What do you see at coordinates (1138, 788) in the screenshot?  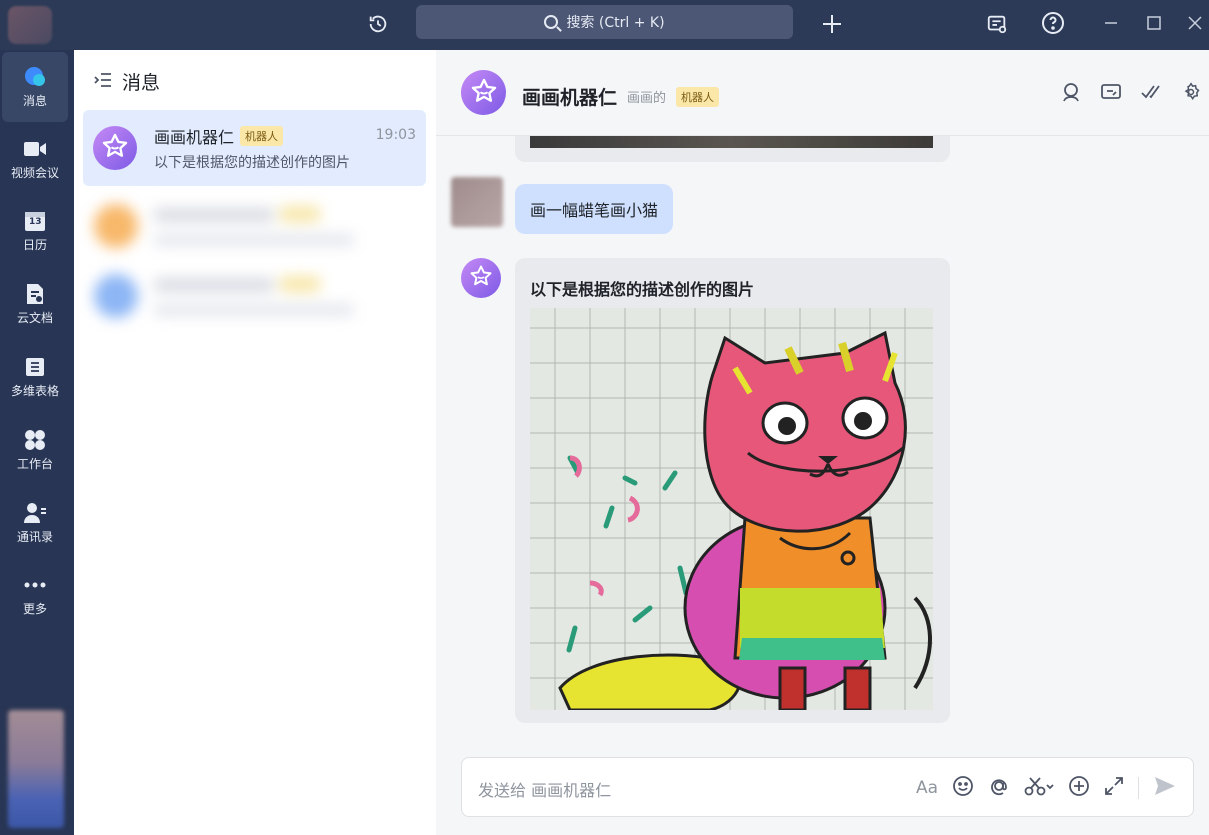 I see `divider` at bounding box center [1138, 788].